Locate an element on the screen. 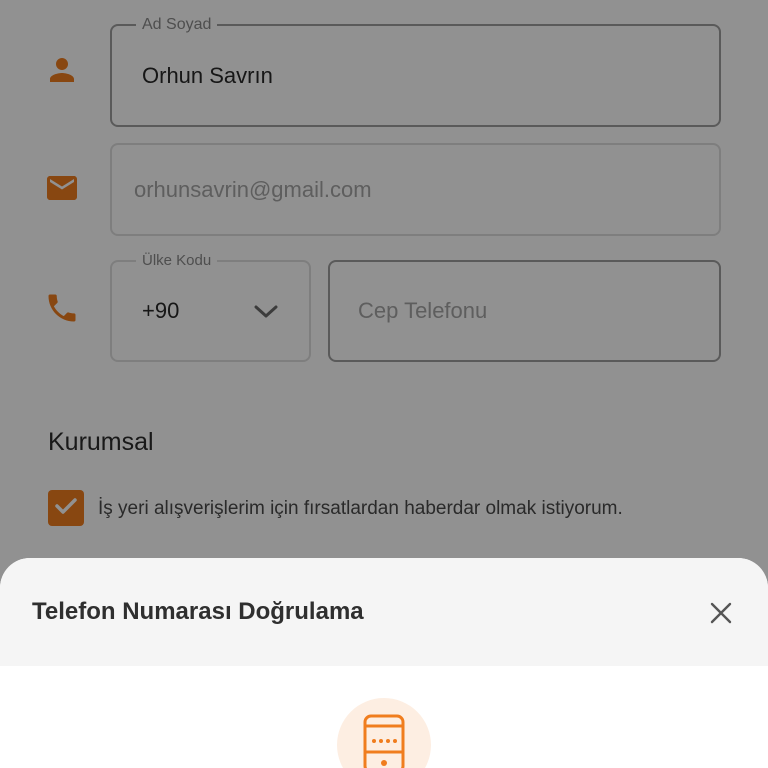 Image resolution: width=768 pixels, height=768 pixels. close-button is located at coordinates (721, 615).